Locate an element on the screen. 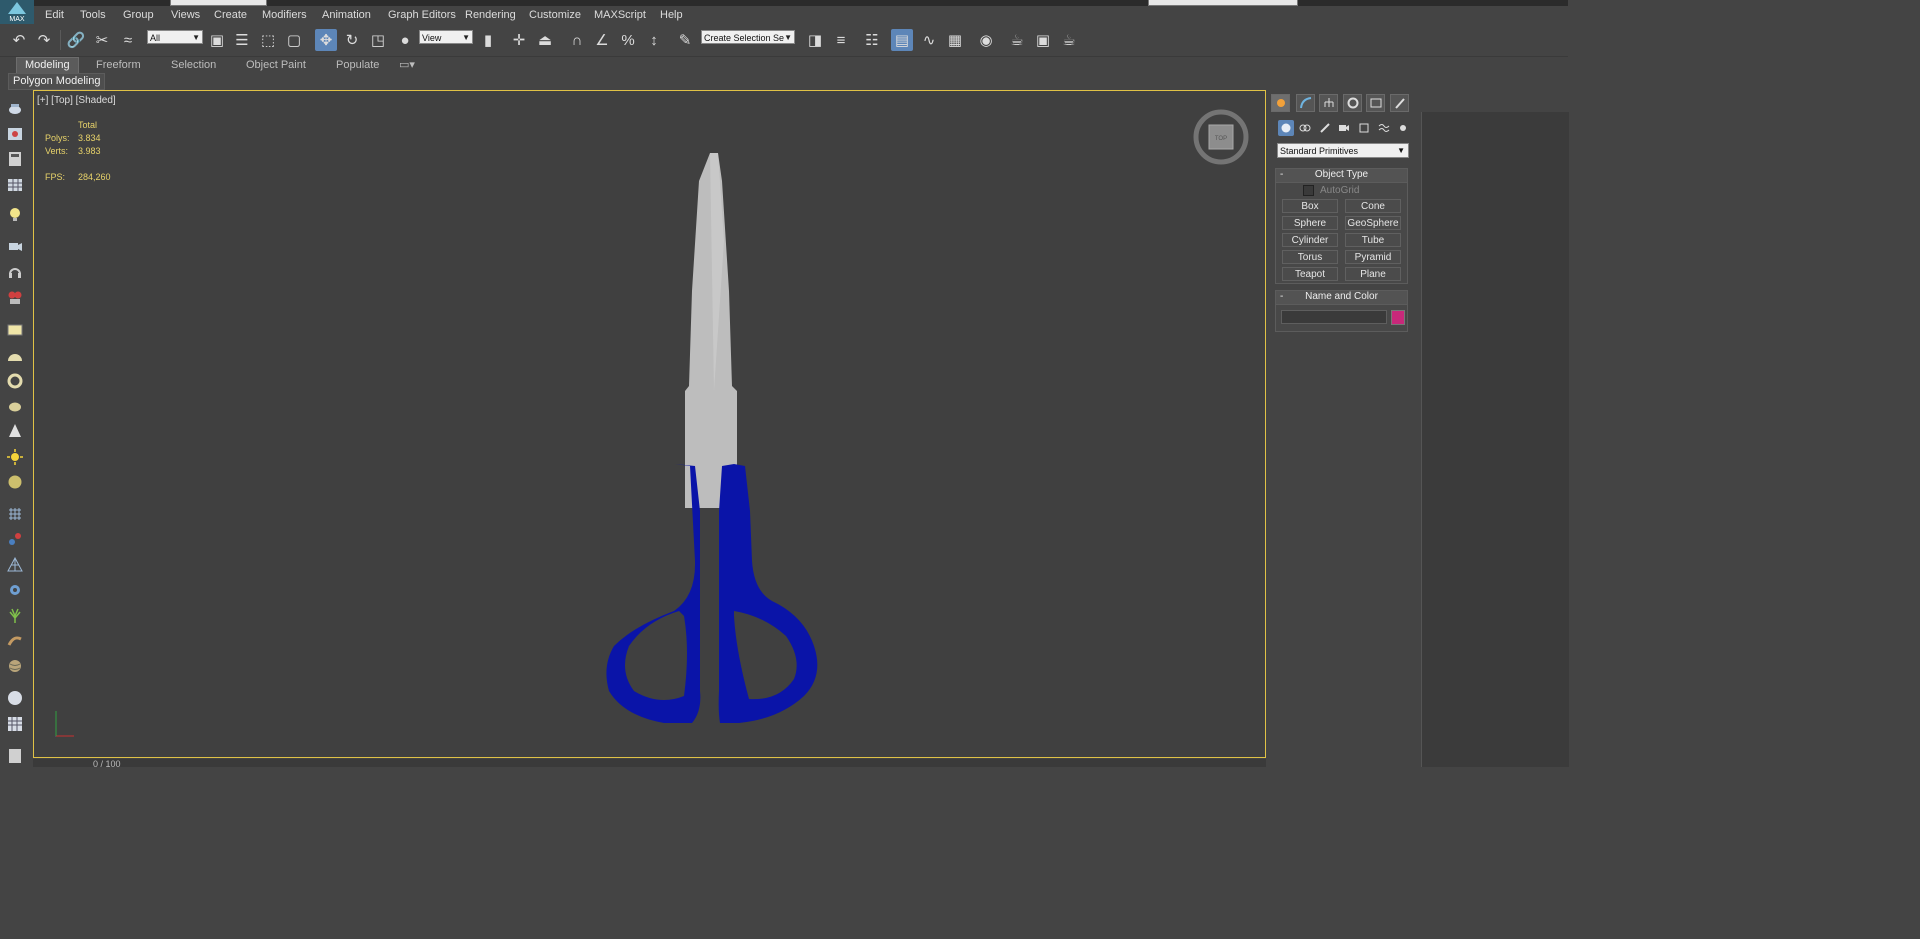 The image size is (1920, 939). pivot-point-icon: ▮ is located at coordinates (488, 40).